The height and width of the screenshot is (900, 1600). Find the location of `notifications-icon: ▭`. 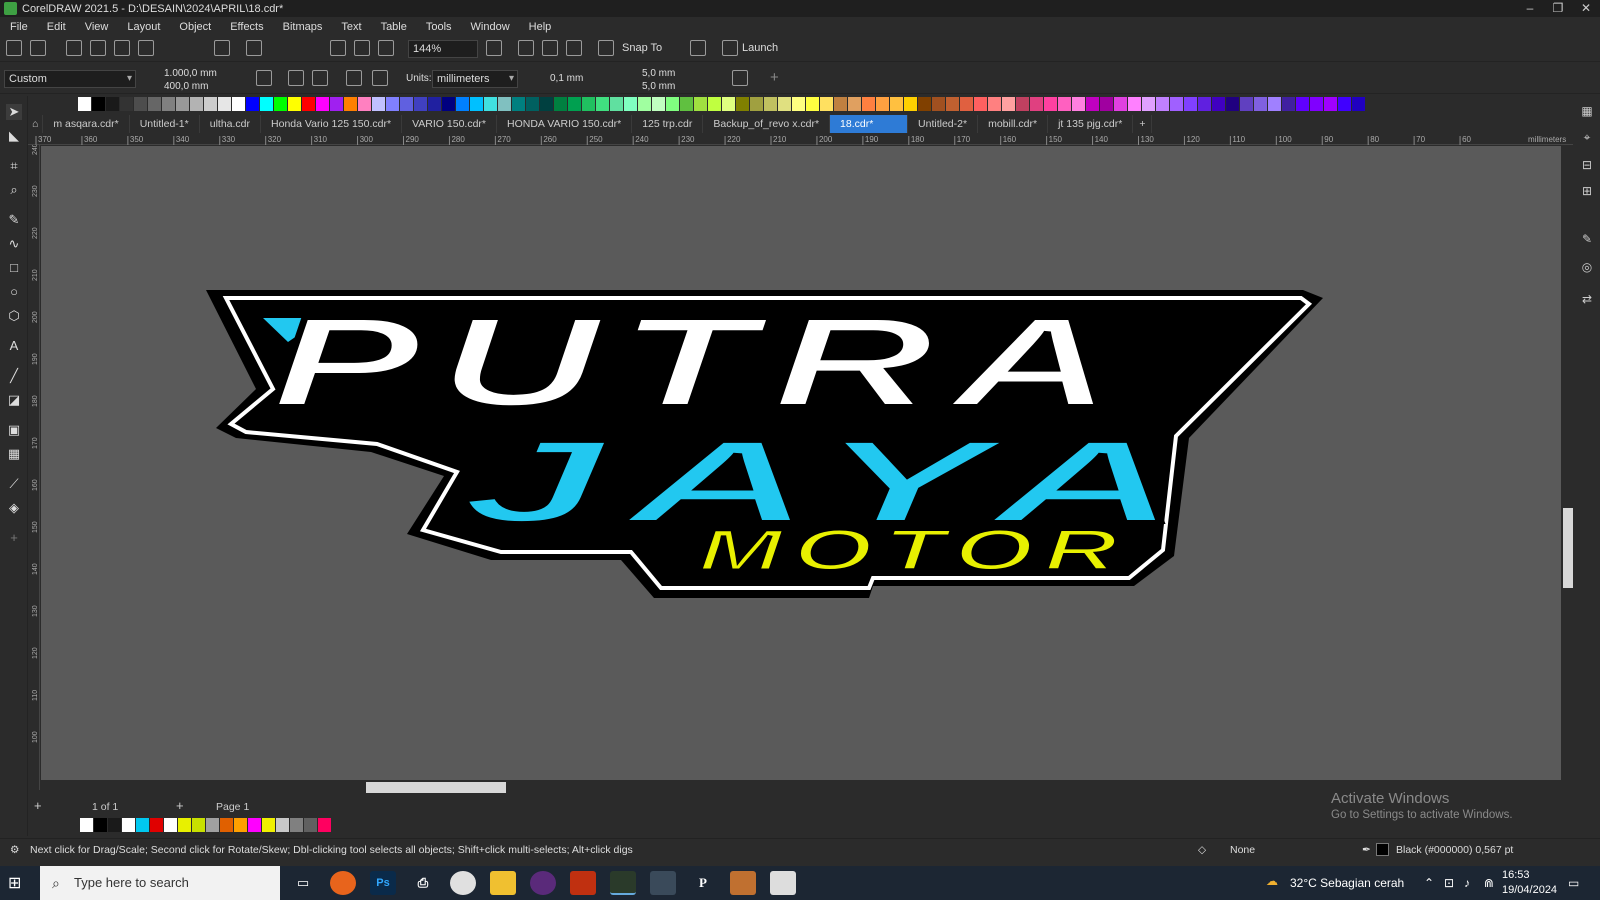

notifications-icon: ▭ is located at coordinates (1573, 883).